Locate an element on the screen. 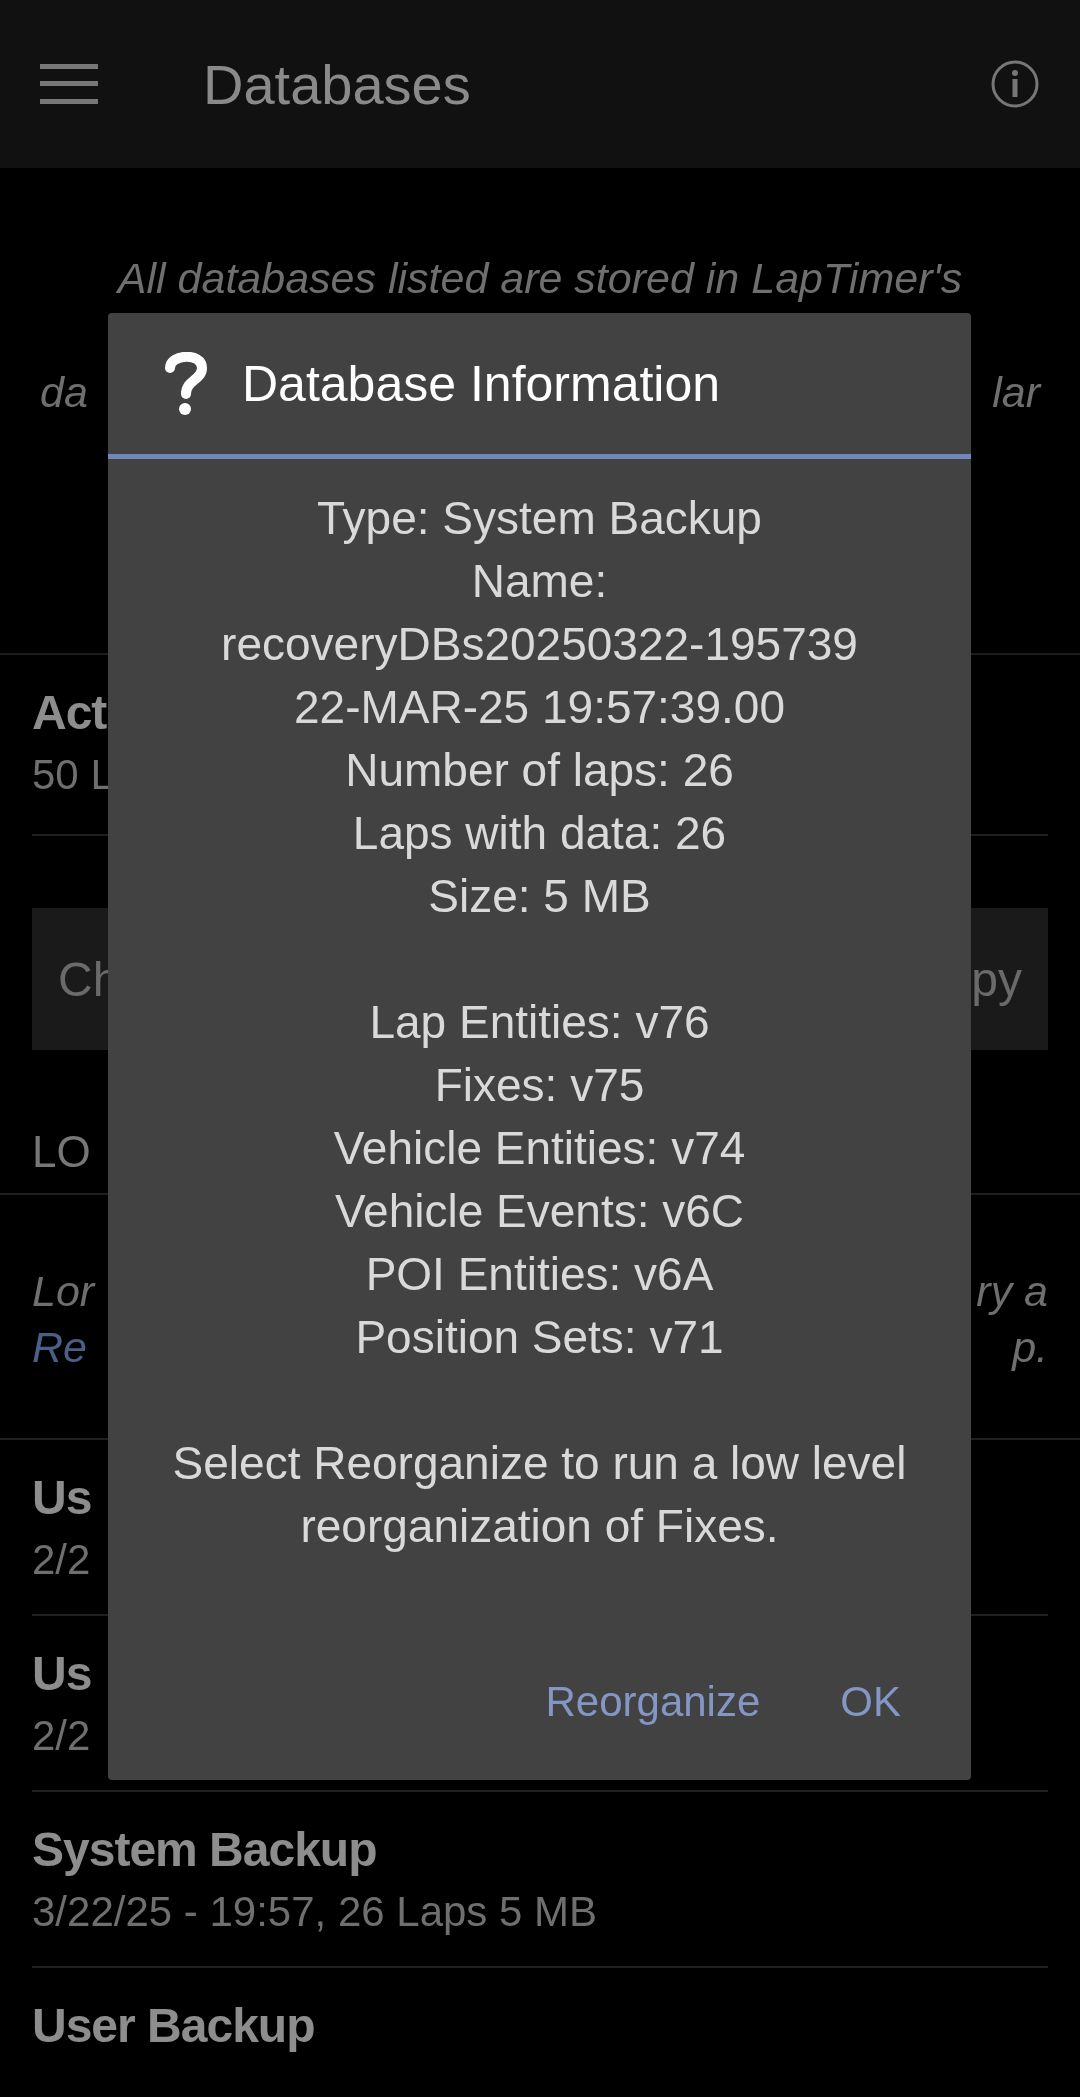 The image size is (1080, 2097). database-details: 3/22/25 - 19:57, 26 Laps 5 MB is located at coordinates (315, 1912).